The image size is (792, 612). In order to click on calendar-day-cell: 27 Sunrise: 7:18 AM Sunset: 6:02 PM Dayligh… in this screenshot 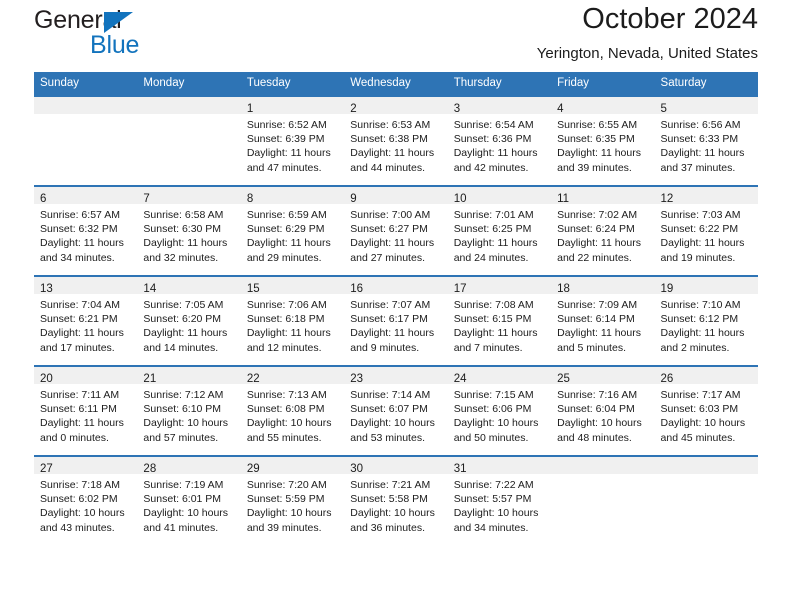, I will do `click(86, 500)`.